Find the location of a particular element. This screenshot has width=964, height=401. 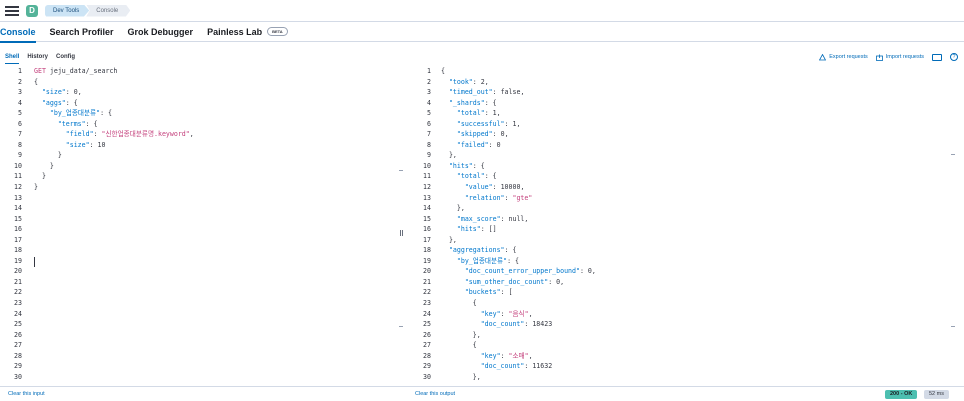

subtab-shell: Shell is located at coordinates (12, 57).